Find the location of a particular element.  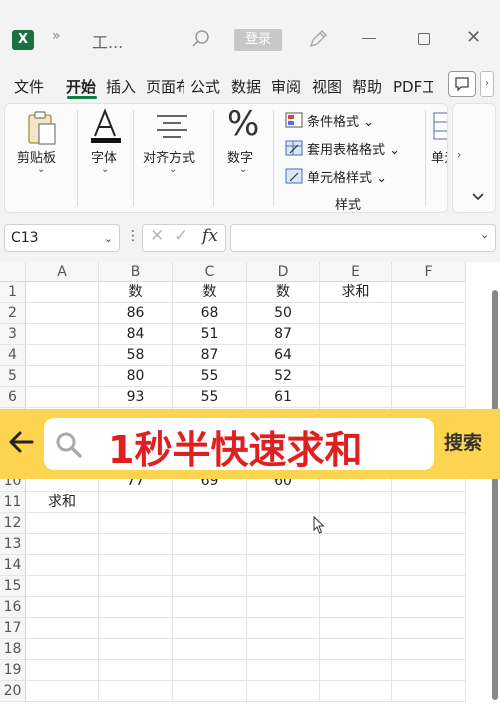

font-group: 字体 ⌄ is located at coordinates (105, 158).